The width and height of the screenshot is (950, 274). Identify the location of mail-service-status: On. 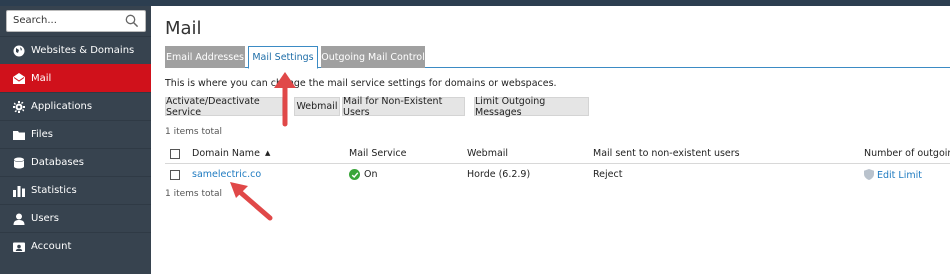
(363, 174).